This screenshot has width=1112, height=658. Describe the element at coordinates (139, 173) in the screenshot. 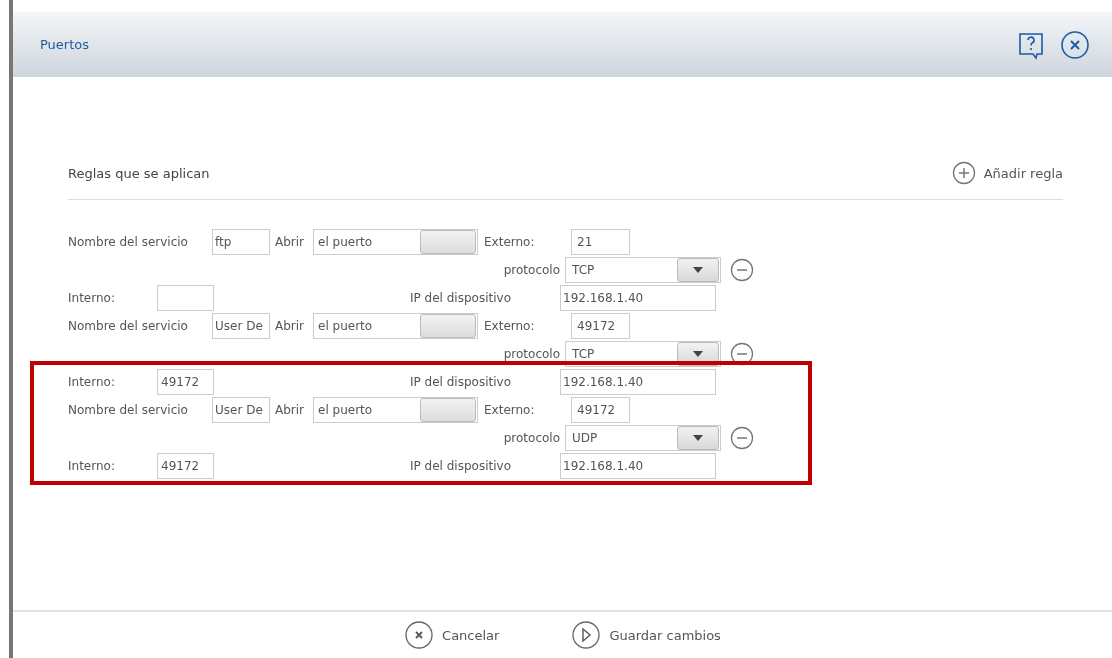

I see `section-title: Reglas que se aplican` at that location.